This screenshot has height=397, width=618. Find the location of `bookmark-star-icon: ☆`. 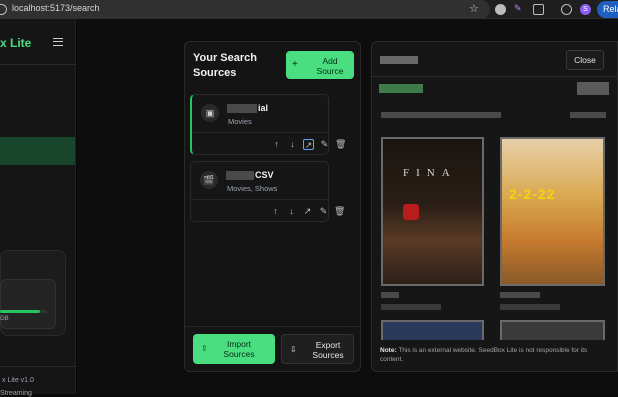

bookmark-star-icon: ☆ is located at coordinates (474, 8).